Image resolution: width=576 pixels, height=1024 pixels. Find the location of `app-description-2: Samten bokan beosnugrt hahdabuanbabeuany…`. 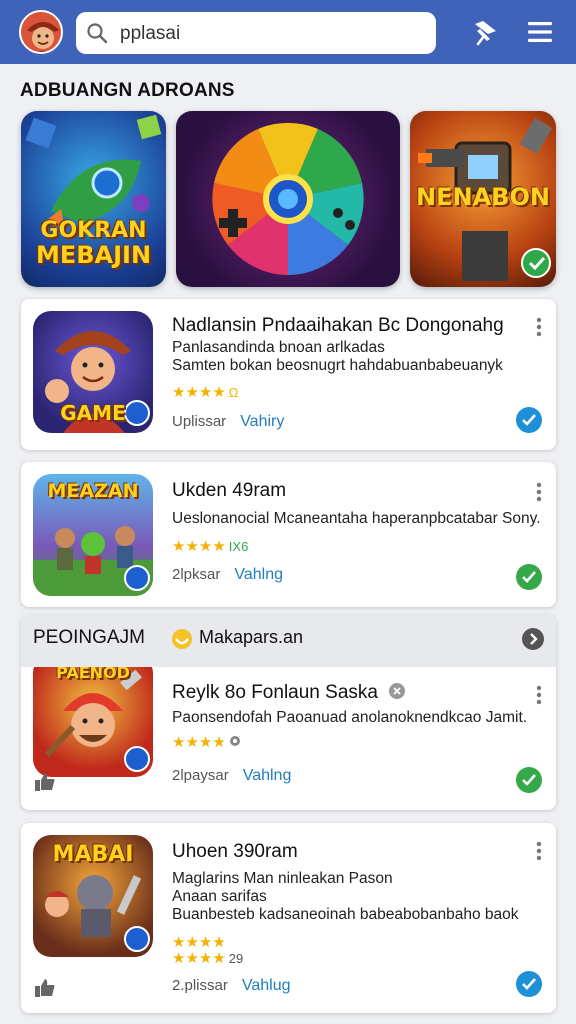

app-description-2: Samten bokan beosnugrt hahdabuanbabeuany… is located at coordinates (337, 365).